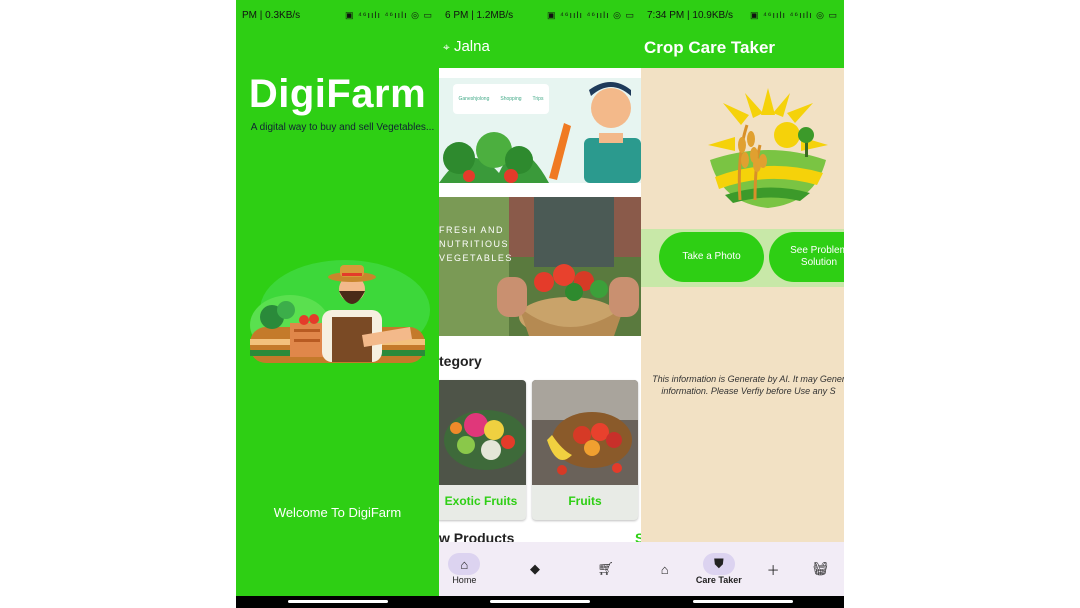 This screenshot has height=608, width=1080. I want to click on status-left: 6 PM | 1.2MB/s, so click(479, 15).